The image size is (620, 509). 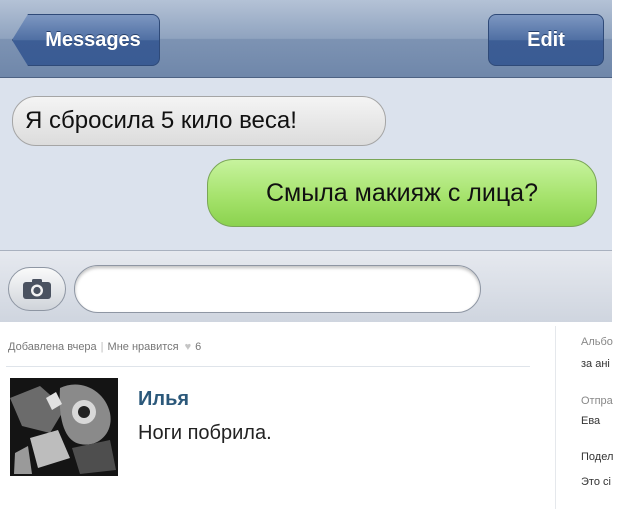 I want to click on incoming-message-bubble: Я сбросила 5 кило веса!, so click(x=199, y=121).